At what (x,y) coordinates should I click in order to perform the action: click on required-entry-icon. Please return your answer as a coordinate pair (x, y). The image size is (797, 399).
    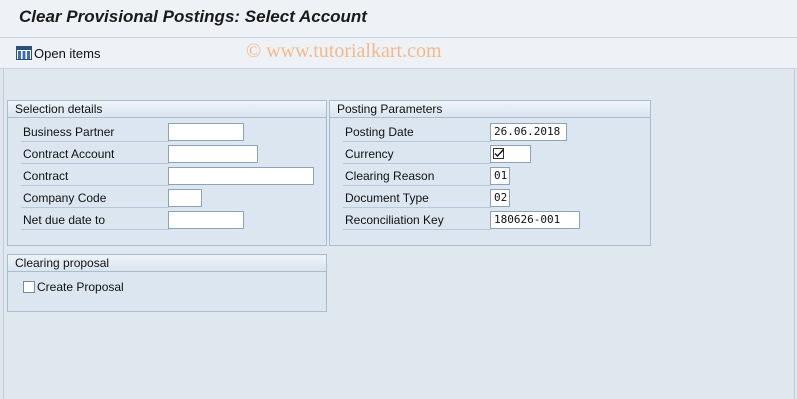
    Looking at the image, I should click on (499, 153).